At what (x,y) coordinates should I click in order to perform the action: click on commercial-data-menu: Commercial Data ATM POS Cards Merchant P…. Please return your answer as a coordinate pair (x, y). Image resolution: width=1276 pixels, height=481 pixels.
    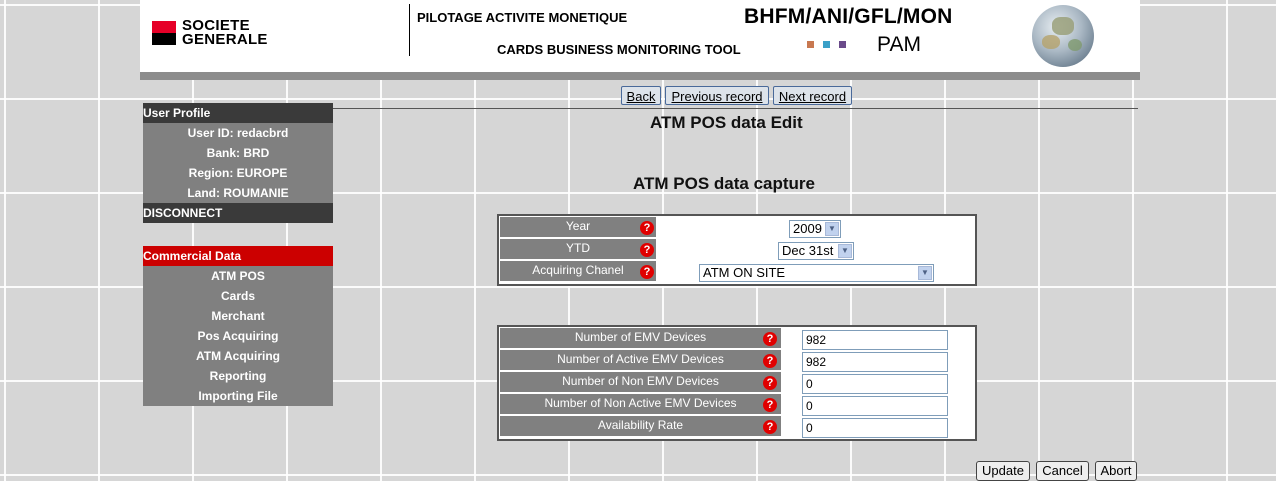
    Looking at the image, I should click on (238, 326).